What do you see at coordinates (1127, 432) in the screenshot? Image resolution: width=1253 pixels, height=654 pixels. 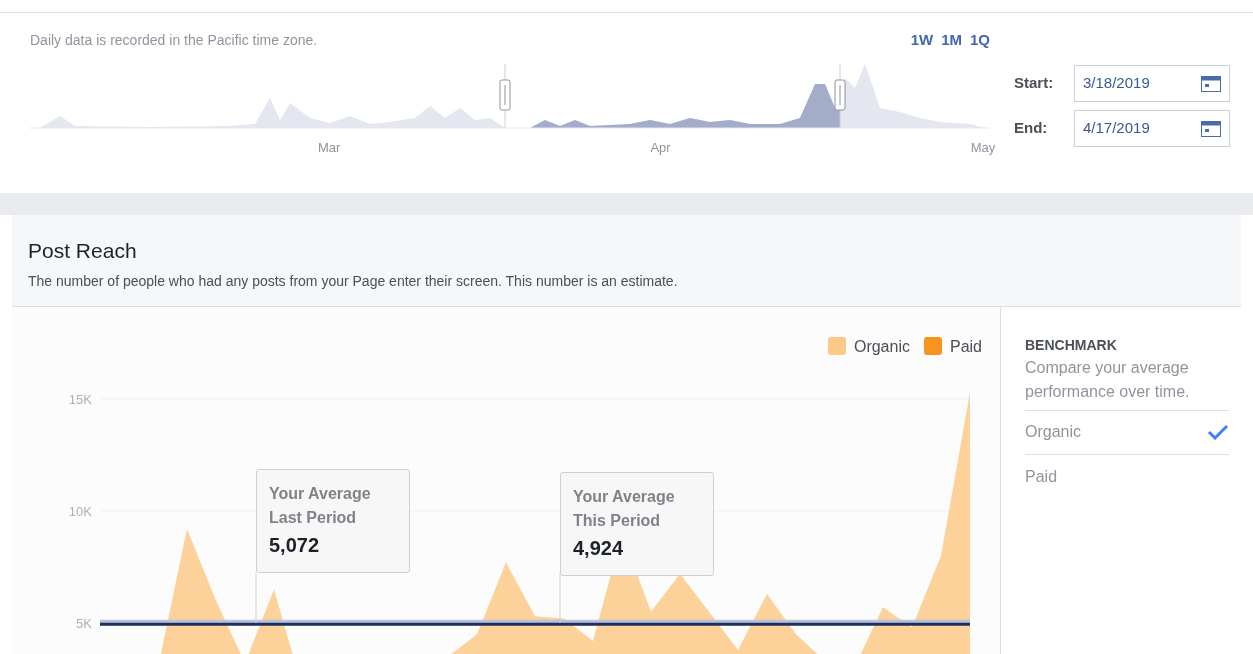 I see `benchmark-option: Organic` at bounding box center [1127, 432].